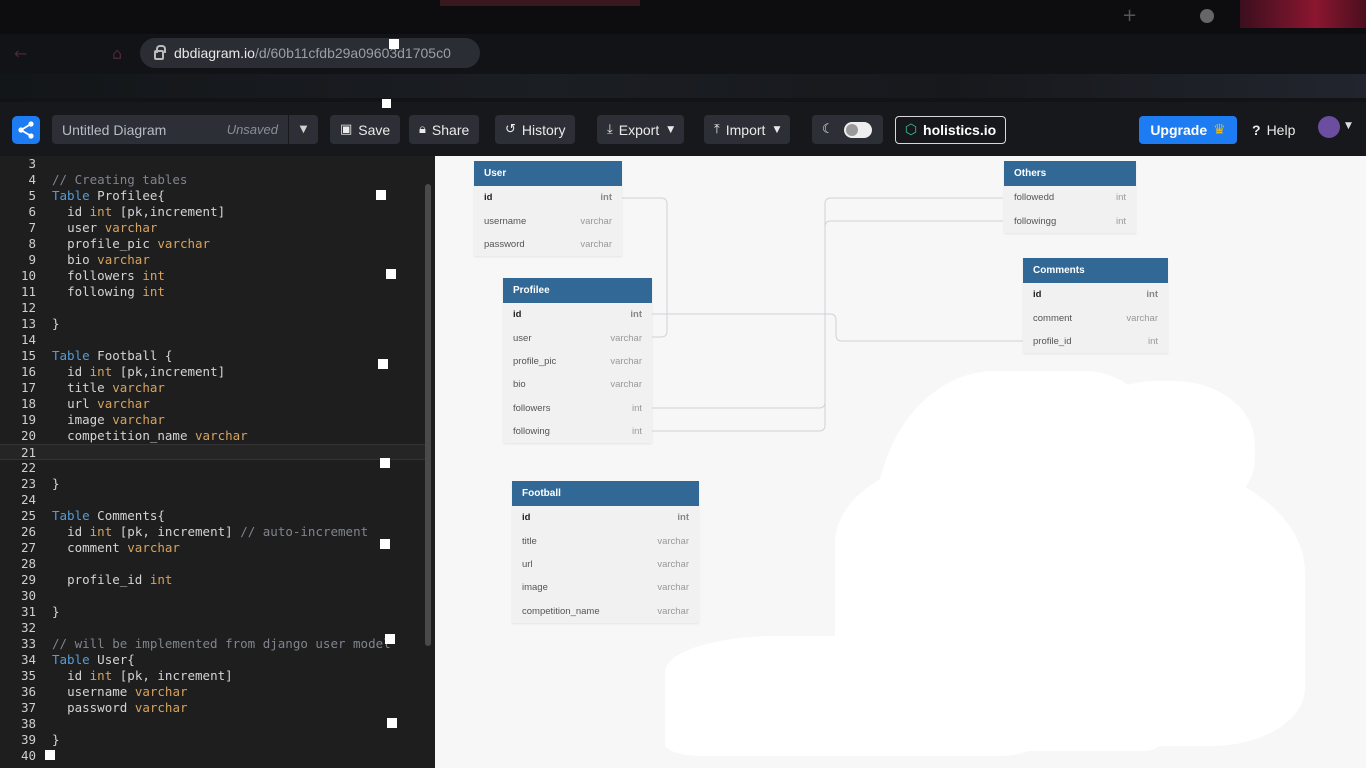  I want to click on upgrade-button: Upgrade ♛, so click(1188, 130).